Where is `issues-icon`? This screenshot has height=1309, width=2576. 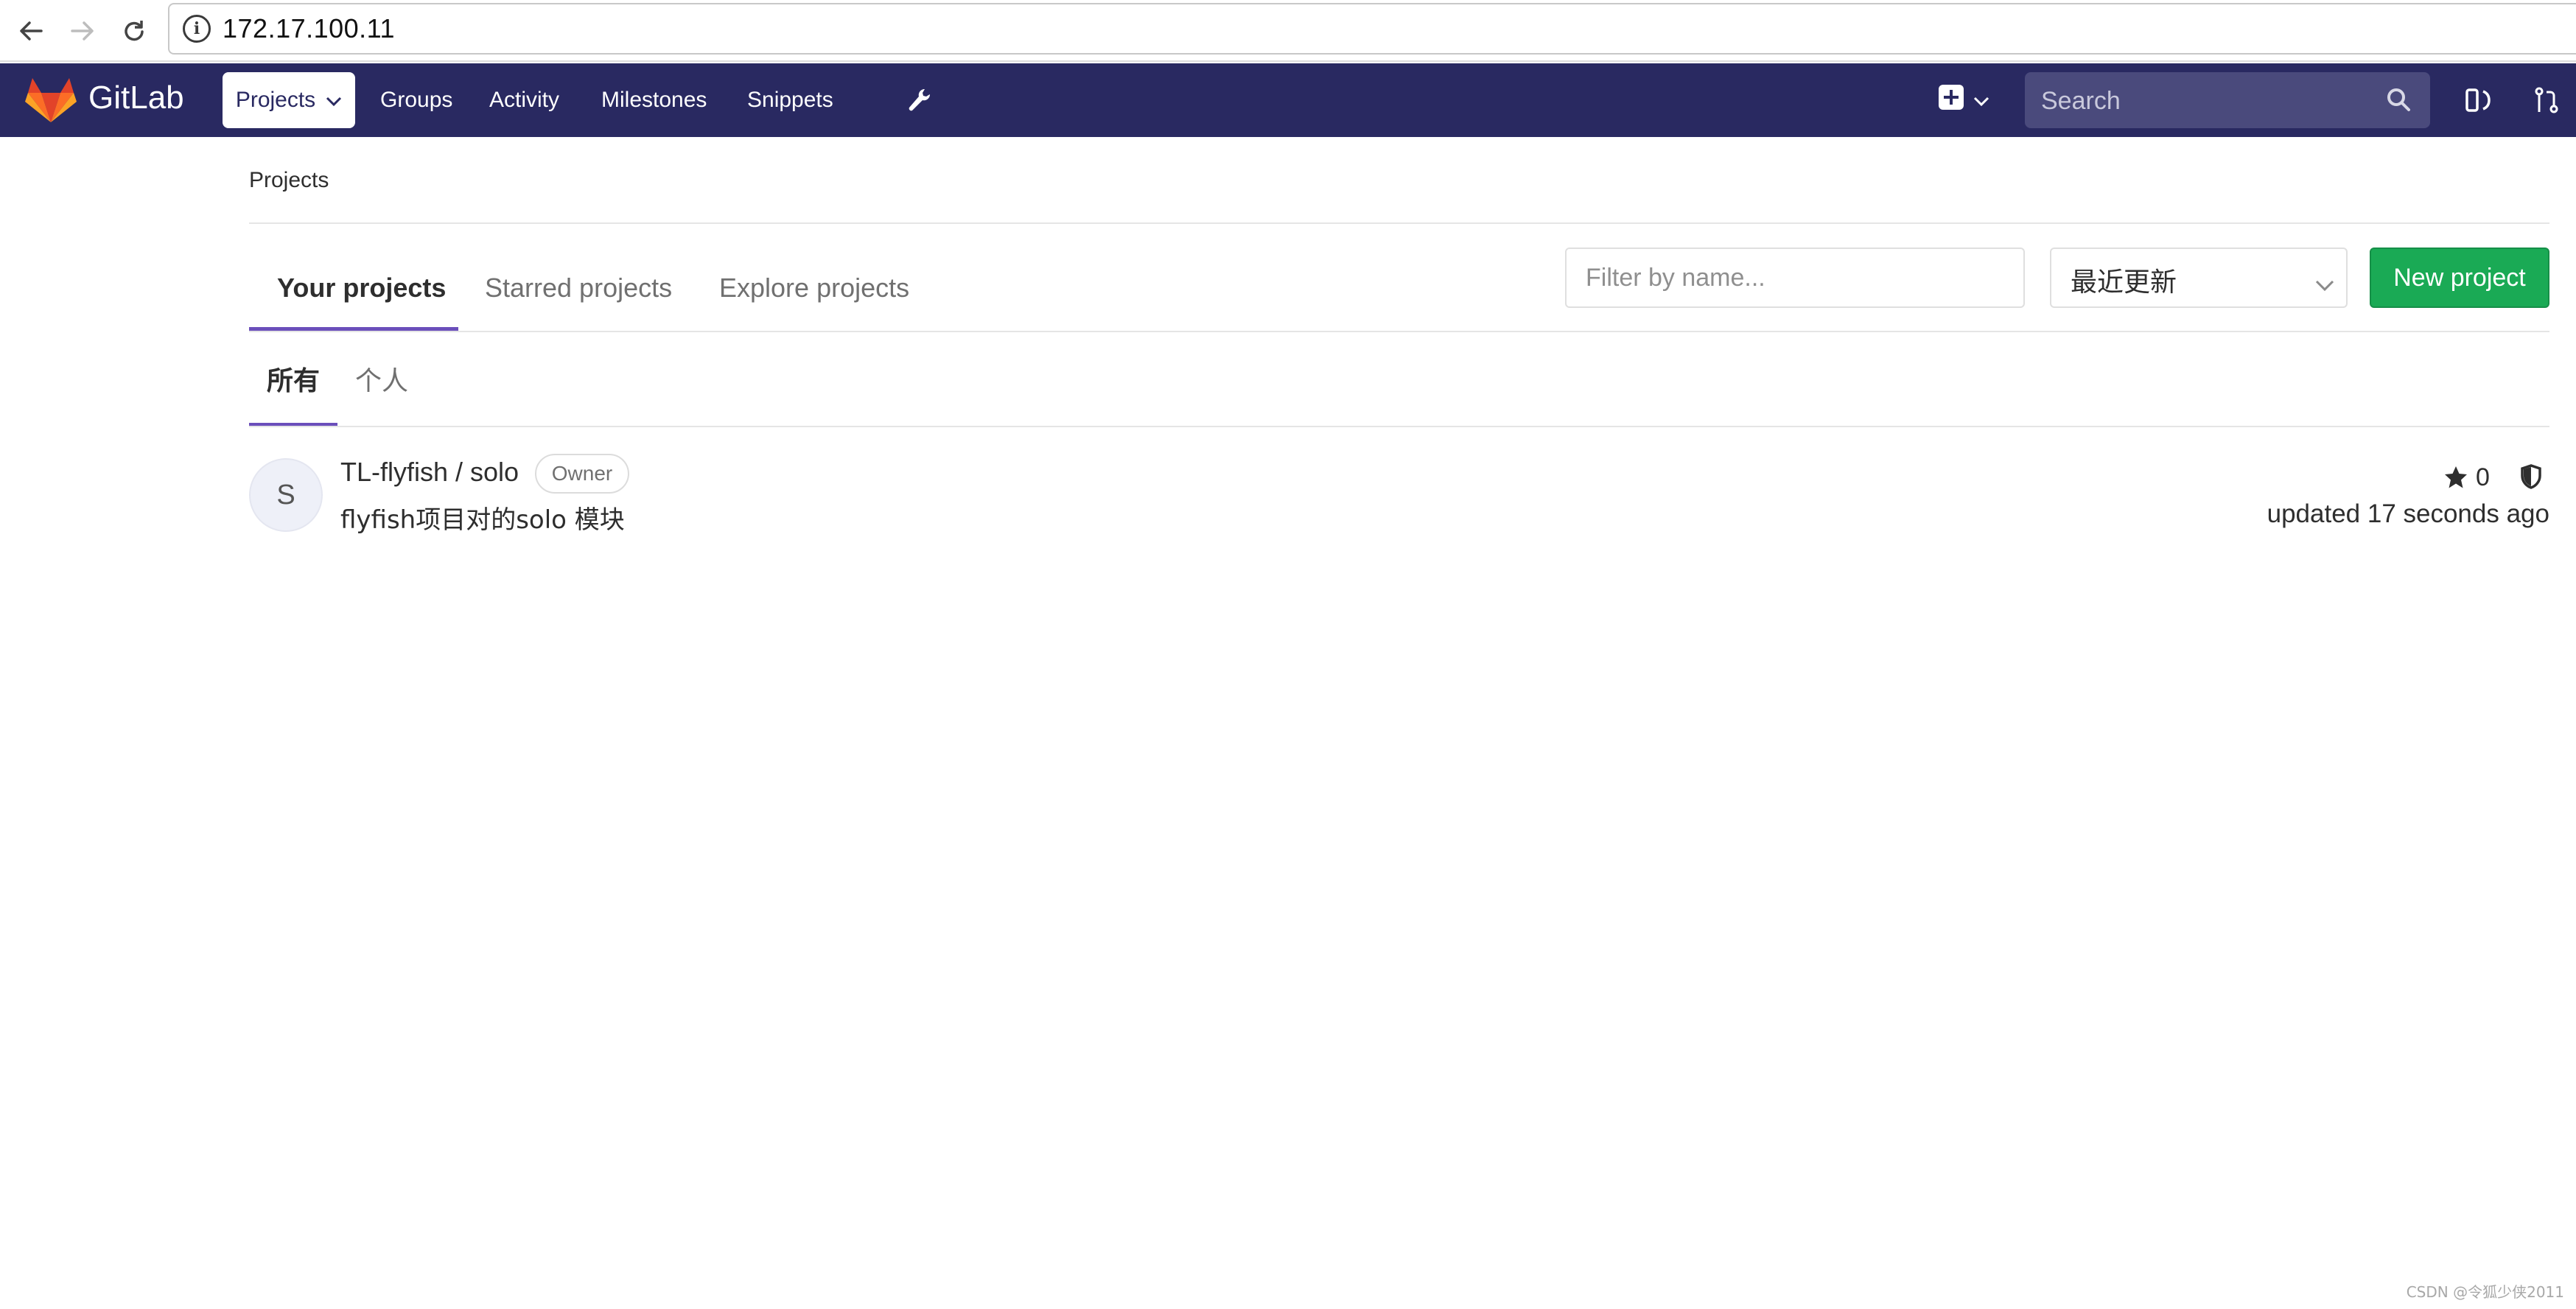 issues-icon is located at coordinates (2478, 100).